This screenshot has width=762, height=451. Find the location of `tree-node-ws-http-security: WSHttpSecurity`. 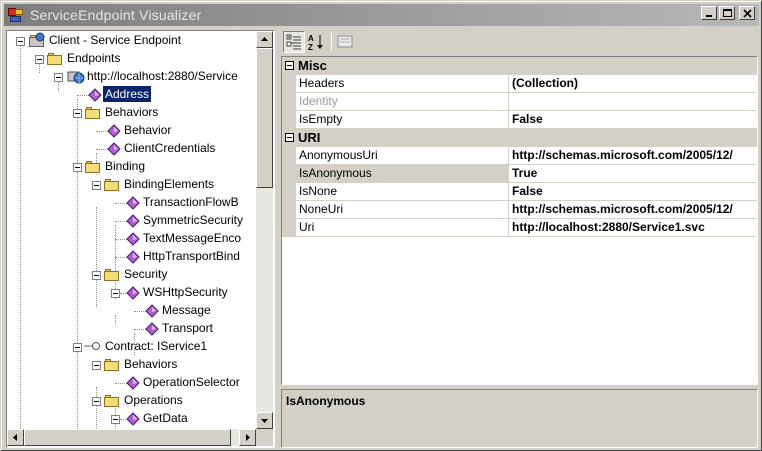

tree-node-ws-http-security: WSHttpSecurity is located at coordinates (185, 292).